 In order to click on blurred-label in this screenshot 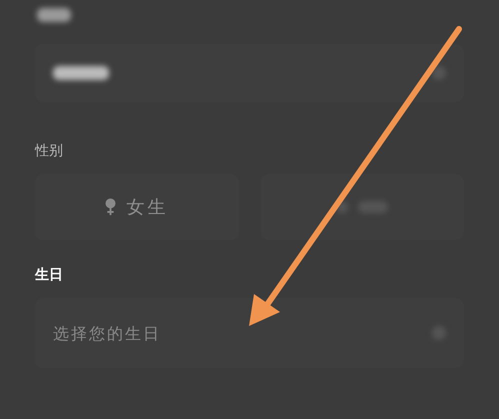, I will do `click(54, 15)`.